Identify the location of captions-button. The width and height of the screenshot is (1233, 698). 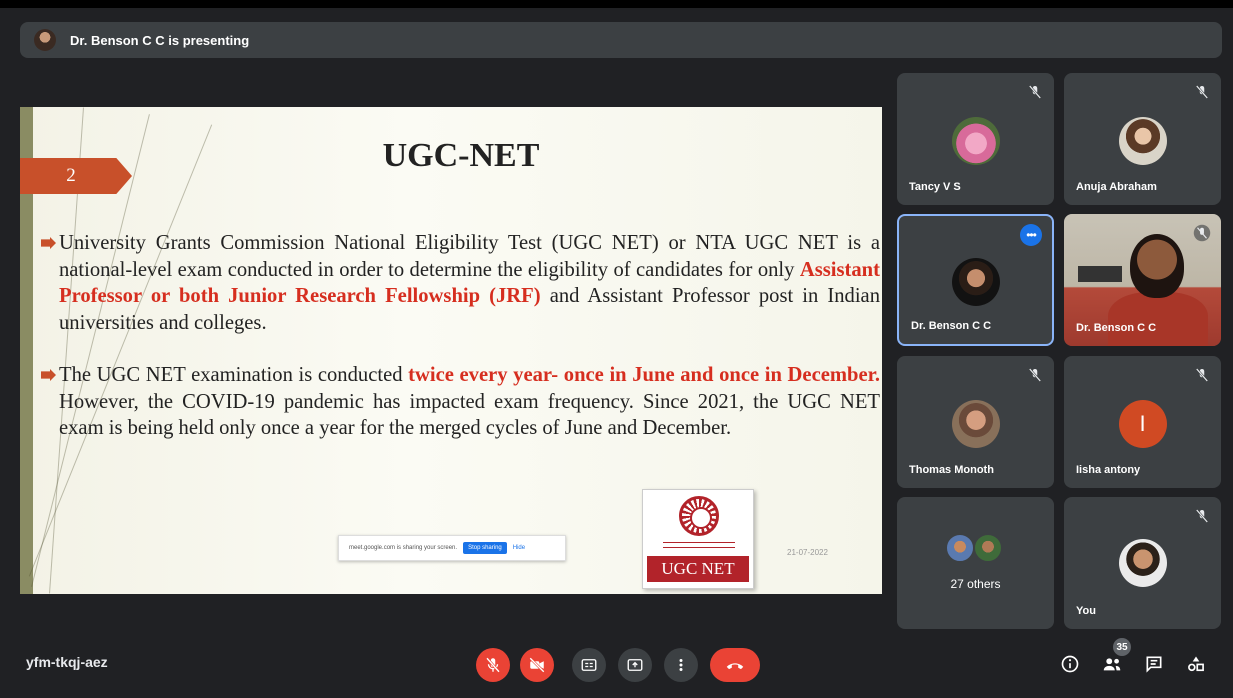
(589, 665).